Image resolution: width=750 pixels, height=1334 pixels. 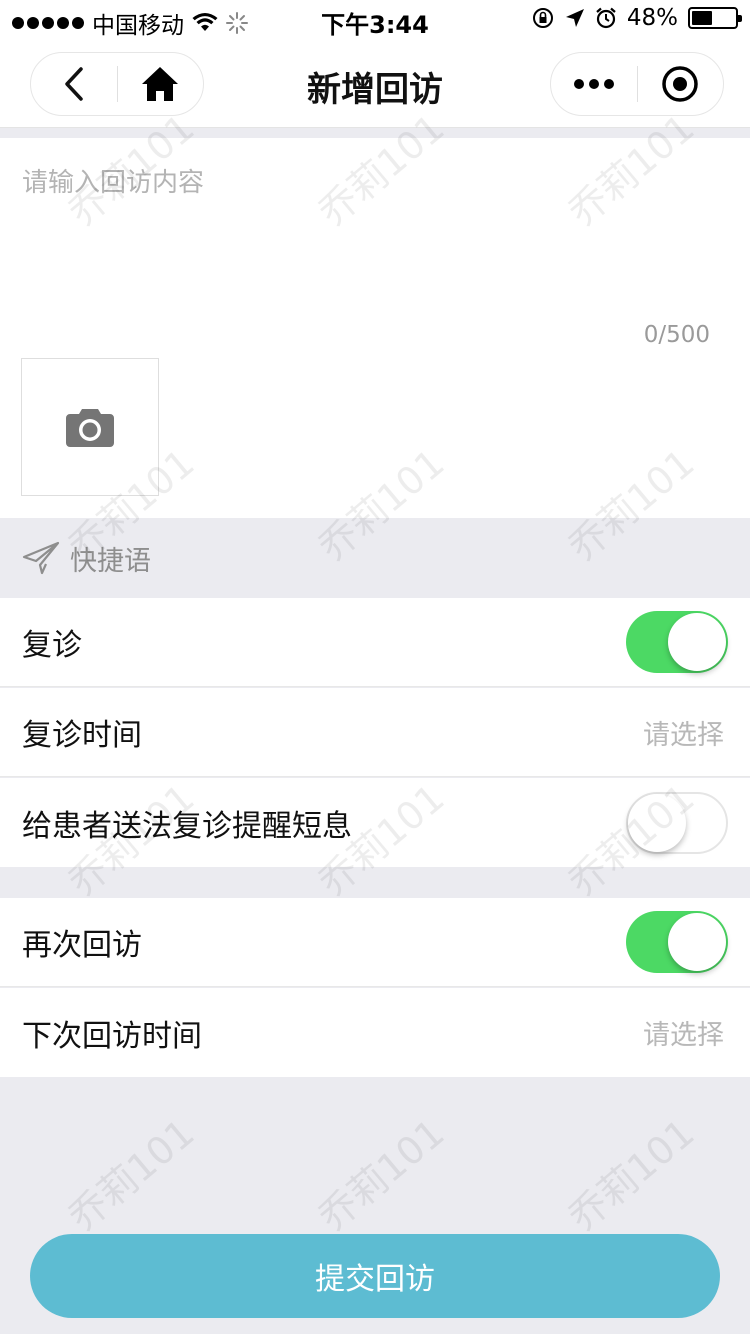 I want to click on follow-up-again-label: 再次回访, so click(x=82, y=945).